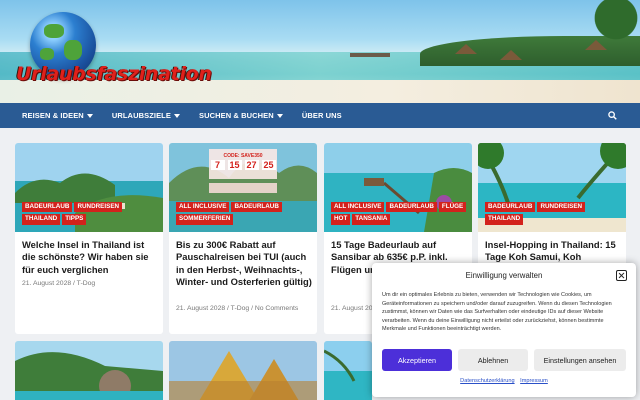  What do you see at coordinates (452, 207) in the screenshot?
I see `tag: FLÜGE` at bounding box center [452, 207].